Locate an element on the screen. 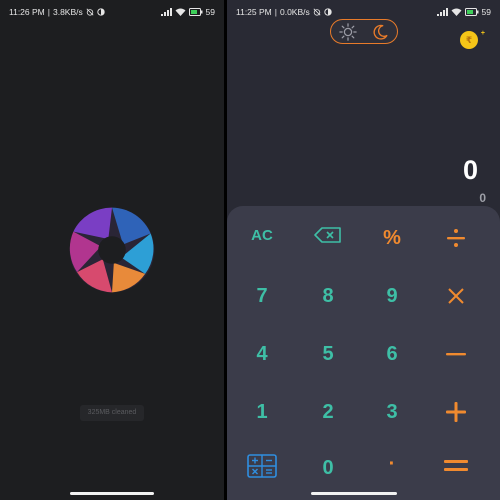 Image resolution: width=500 pixels, height=500 pixels. status-bar: 11:25 PM | 0.0KB/s 59 is located at coordinates (363, 13).